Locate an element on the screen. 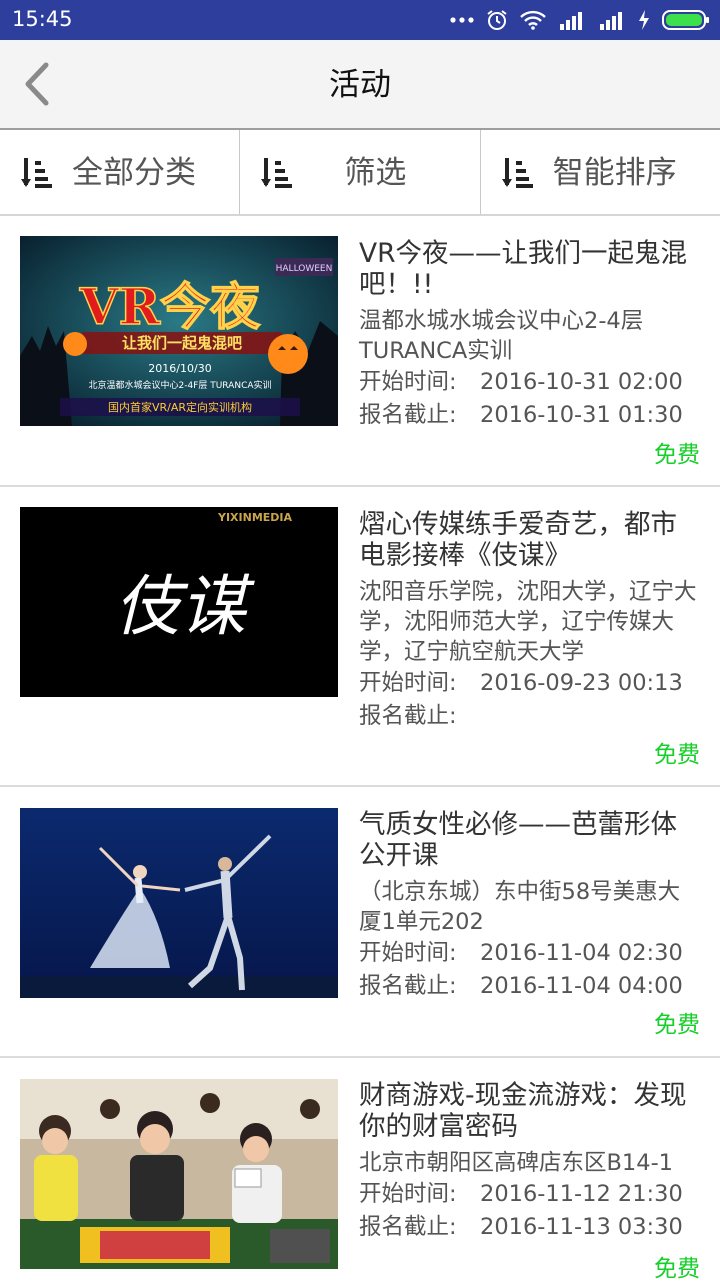 The image size is (720, 1283). poster-headline: VR今夜 is located at coordinates (170, 306).